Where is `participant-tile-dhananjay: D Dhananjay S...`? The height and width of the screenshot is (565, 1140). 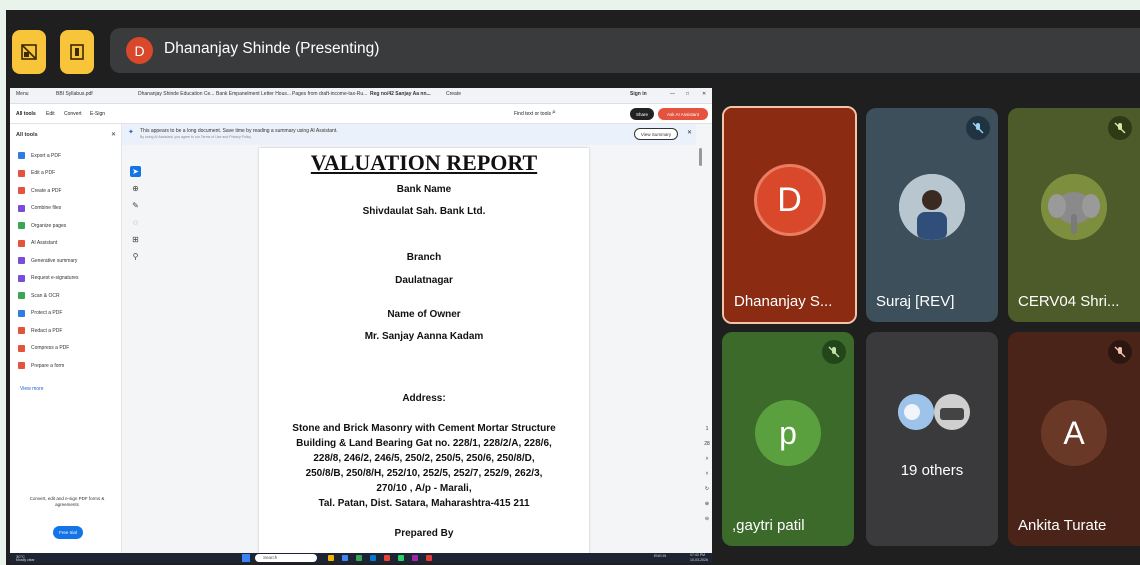 participant-tile-dhananjay: D Dhananjay S... is located at coordinates (789, 215).